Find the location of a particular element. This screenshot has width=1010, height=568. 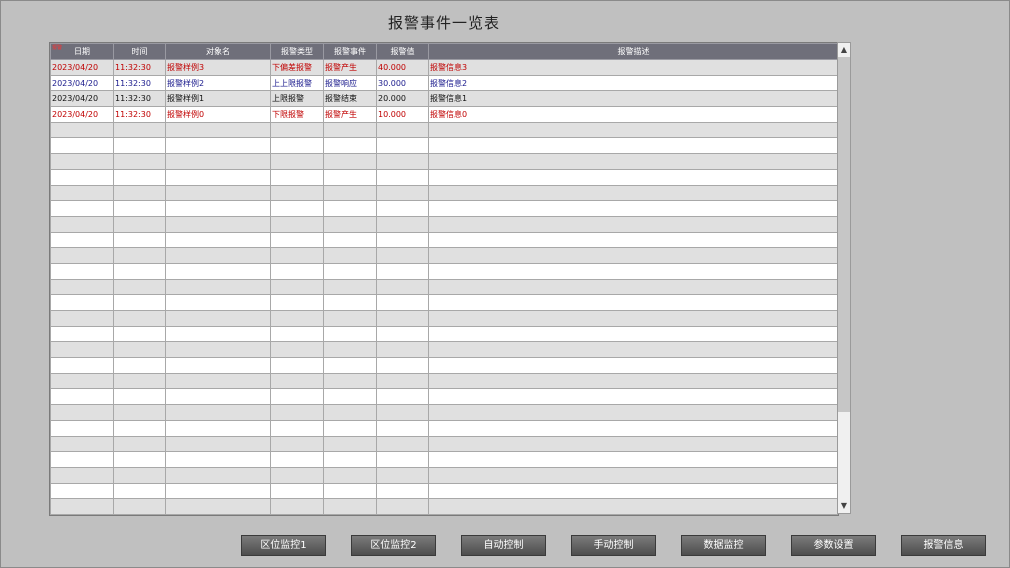

parameter-settings-button: 参数设置 is located at coordinates (833, 545).